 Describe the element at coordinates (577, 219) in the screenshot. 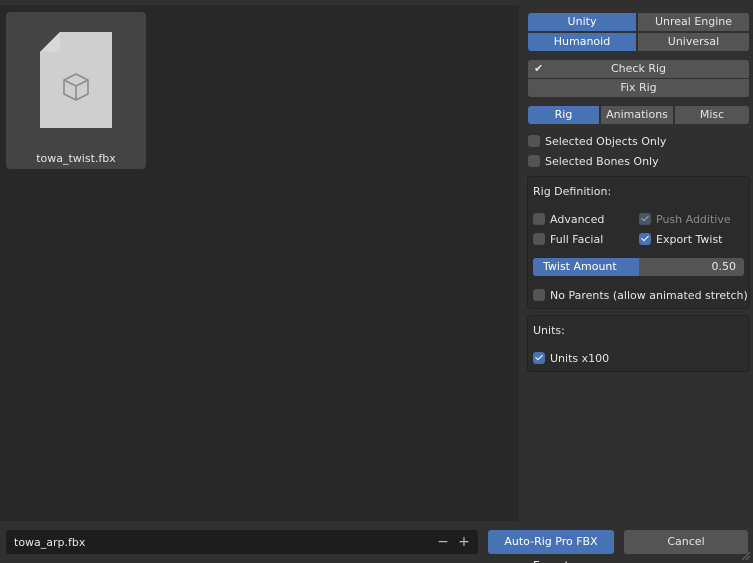

I see `advanced-label: Advanced` at that location.